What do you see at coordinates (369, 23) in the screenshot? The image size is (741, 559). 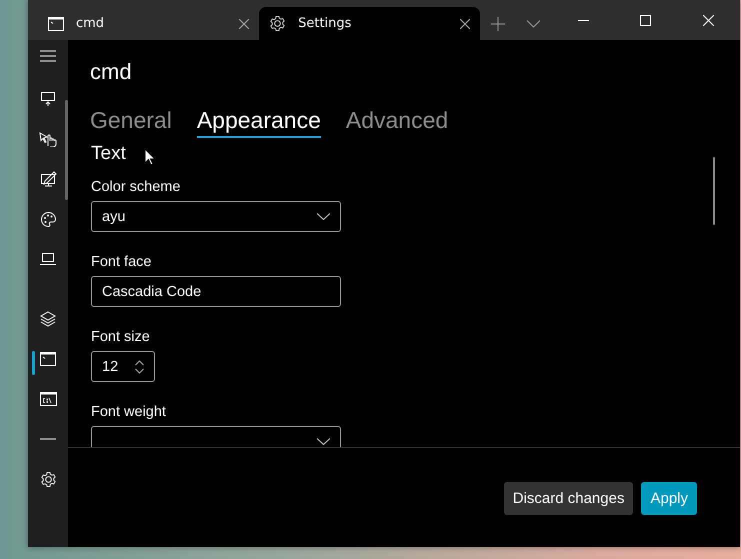 I see `tab: Settings` at bounding box center [369, 23].